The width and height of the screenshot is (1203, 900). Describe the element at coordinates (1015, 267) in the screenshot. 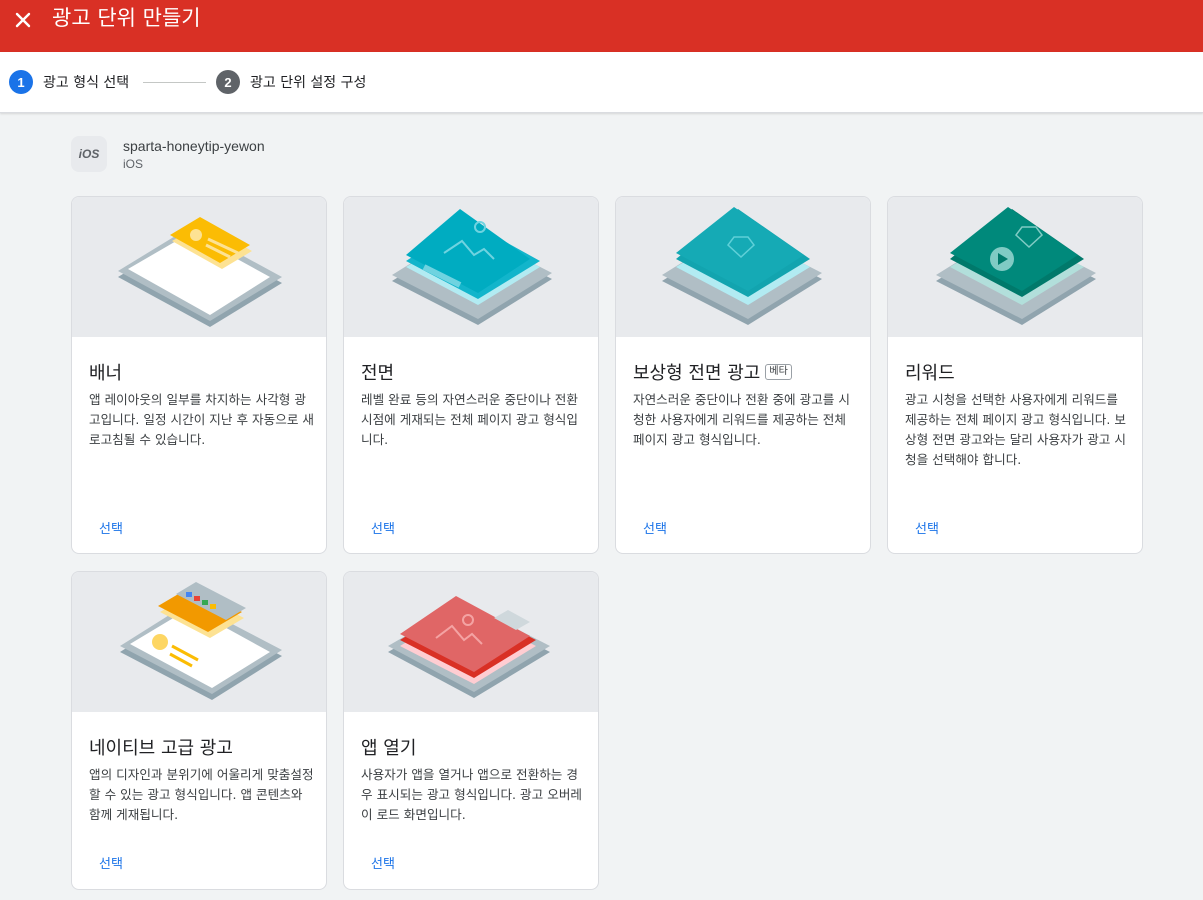

I see `rewarded-illustration` at that location.